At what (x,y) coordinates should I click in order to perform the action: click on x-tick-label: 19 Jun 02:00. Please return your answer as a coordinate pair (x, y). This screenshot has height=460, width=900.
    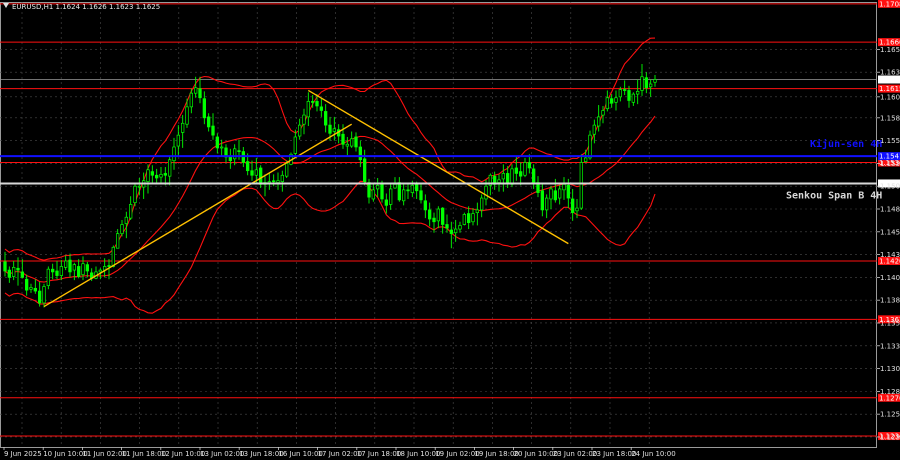
    Looking at the image, I should click on (457, 454).